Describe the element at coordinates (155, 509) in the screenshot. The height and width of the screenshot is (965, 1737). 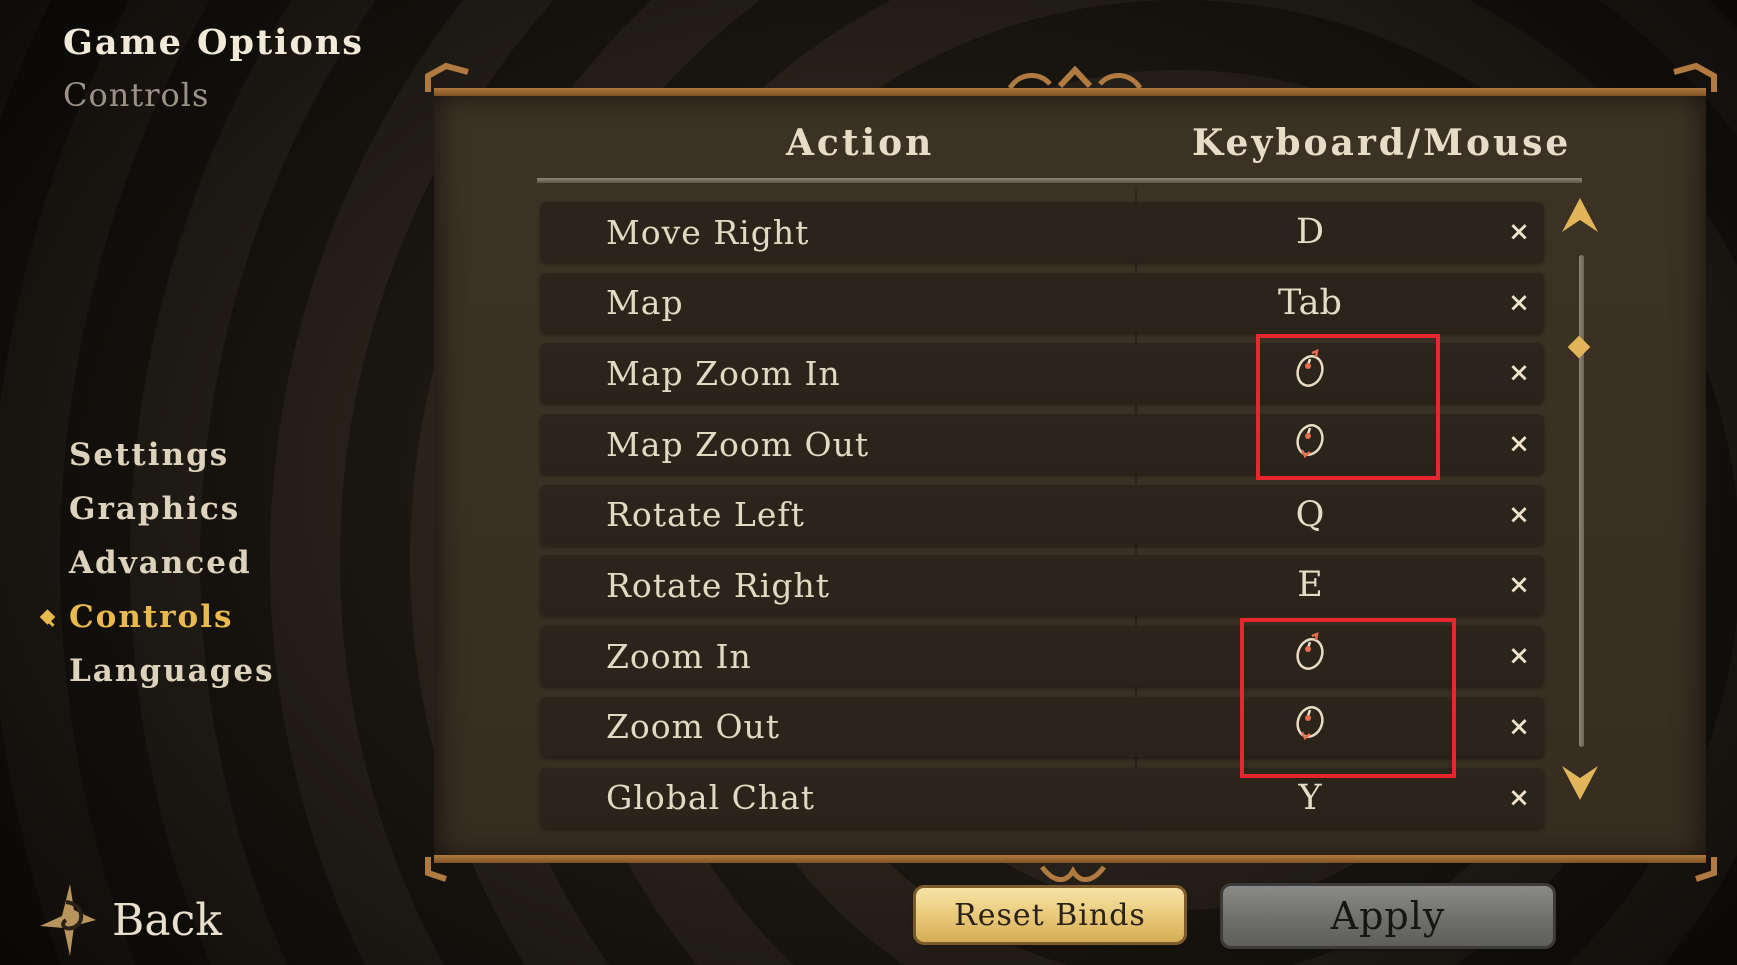
I see `nav-item-label: Graphics` at that location.